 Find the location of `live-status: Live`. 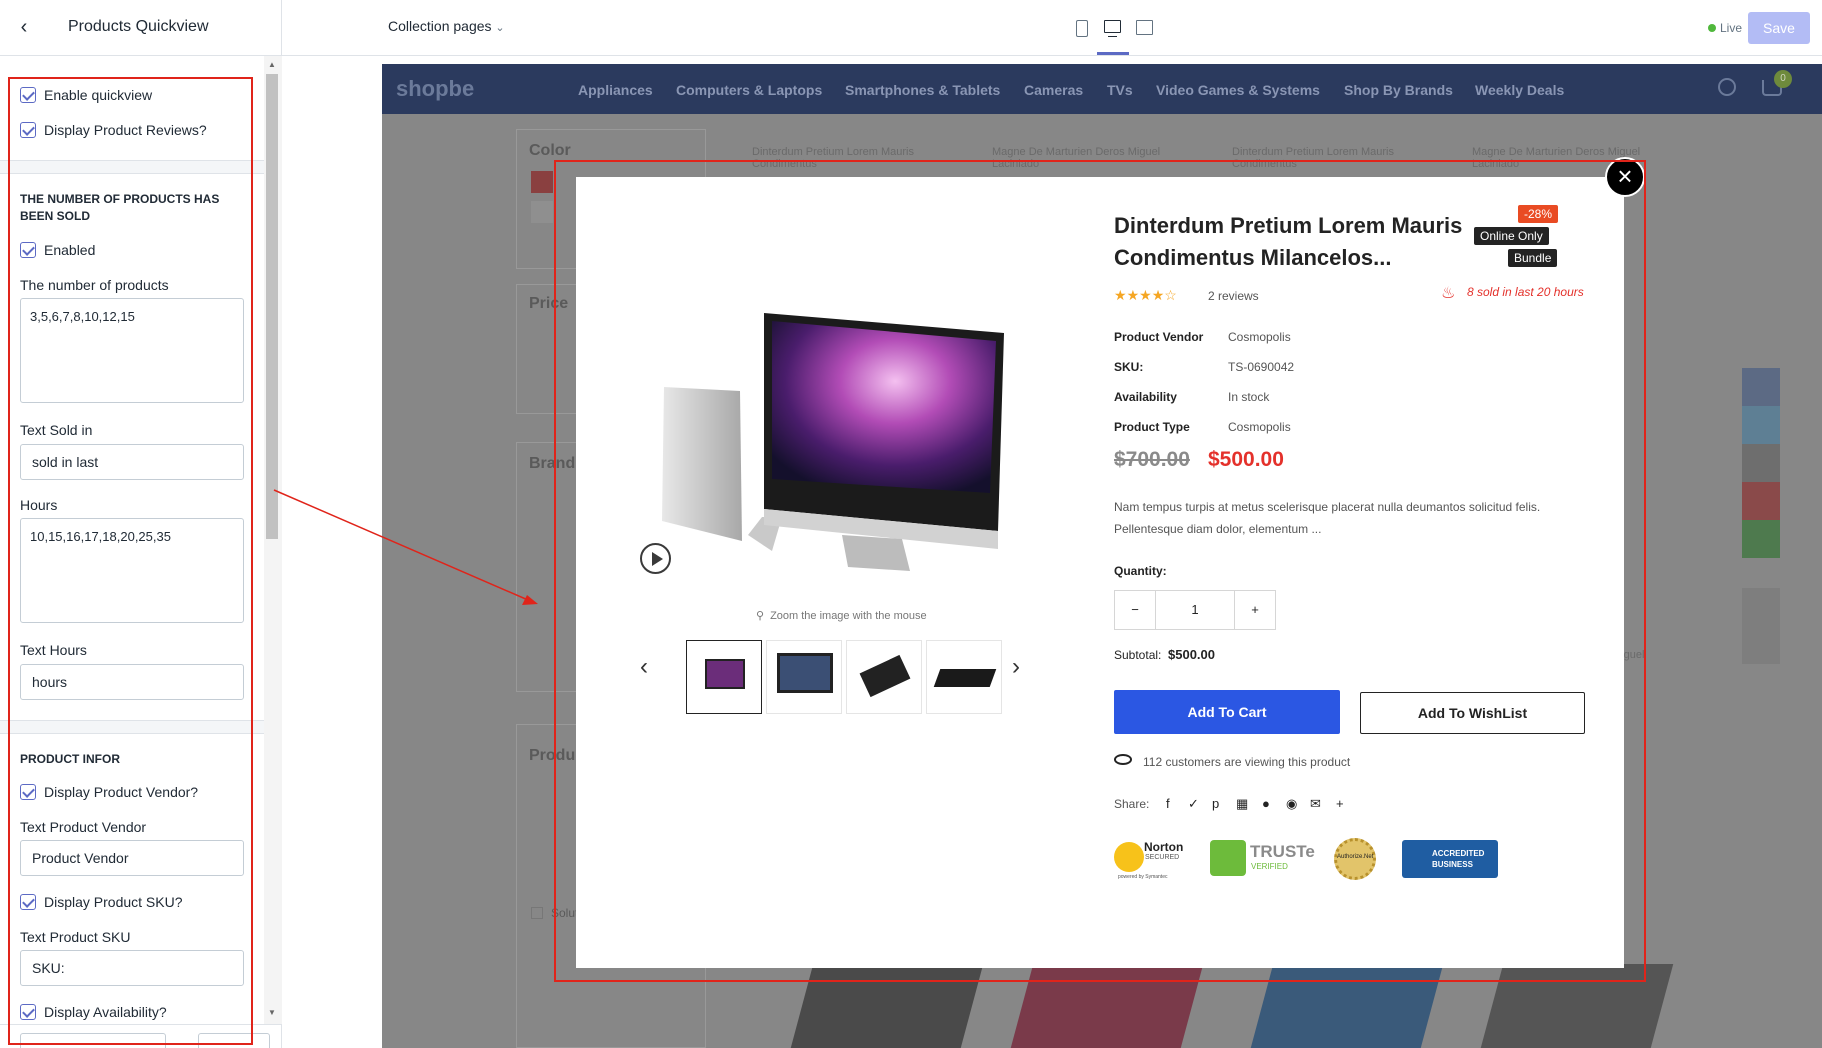

live-status: Live is located at coordinates (1731, 28).